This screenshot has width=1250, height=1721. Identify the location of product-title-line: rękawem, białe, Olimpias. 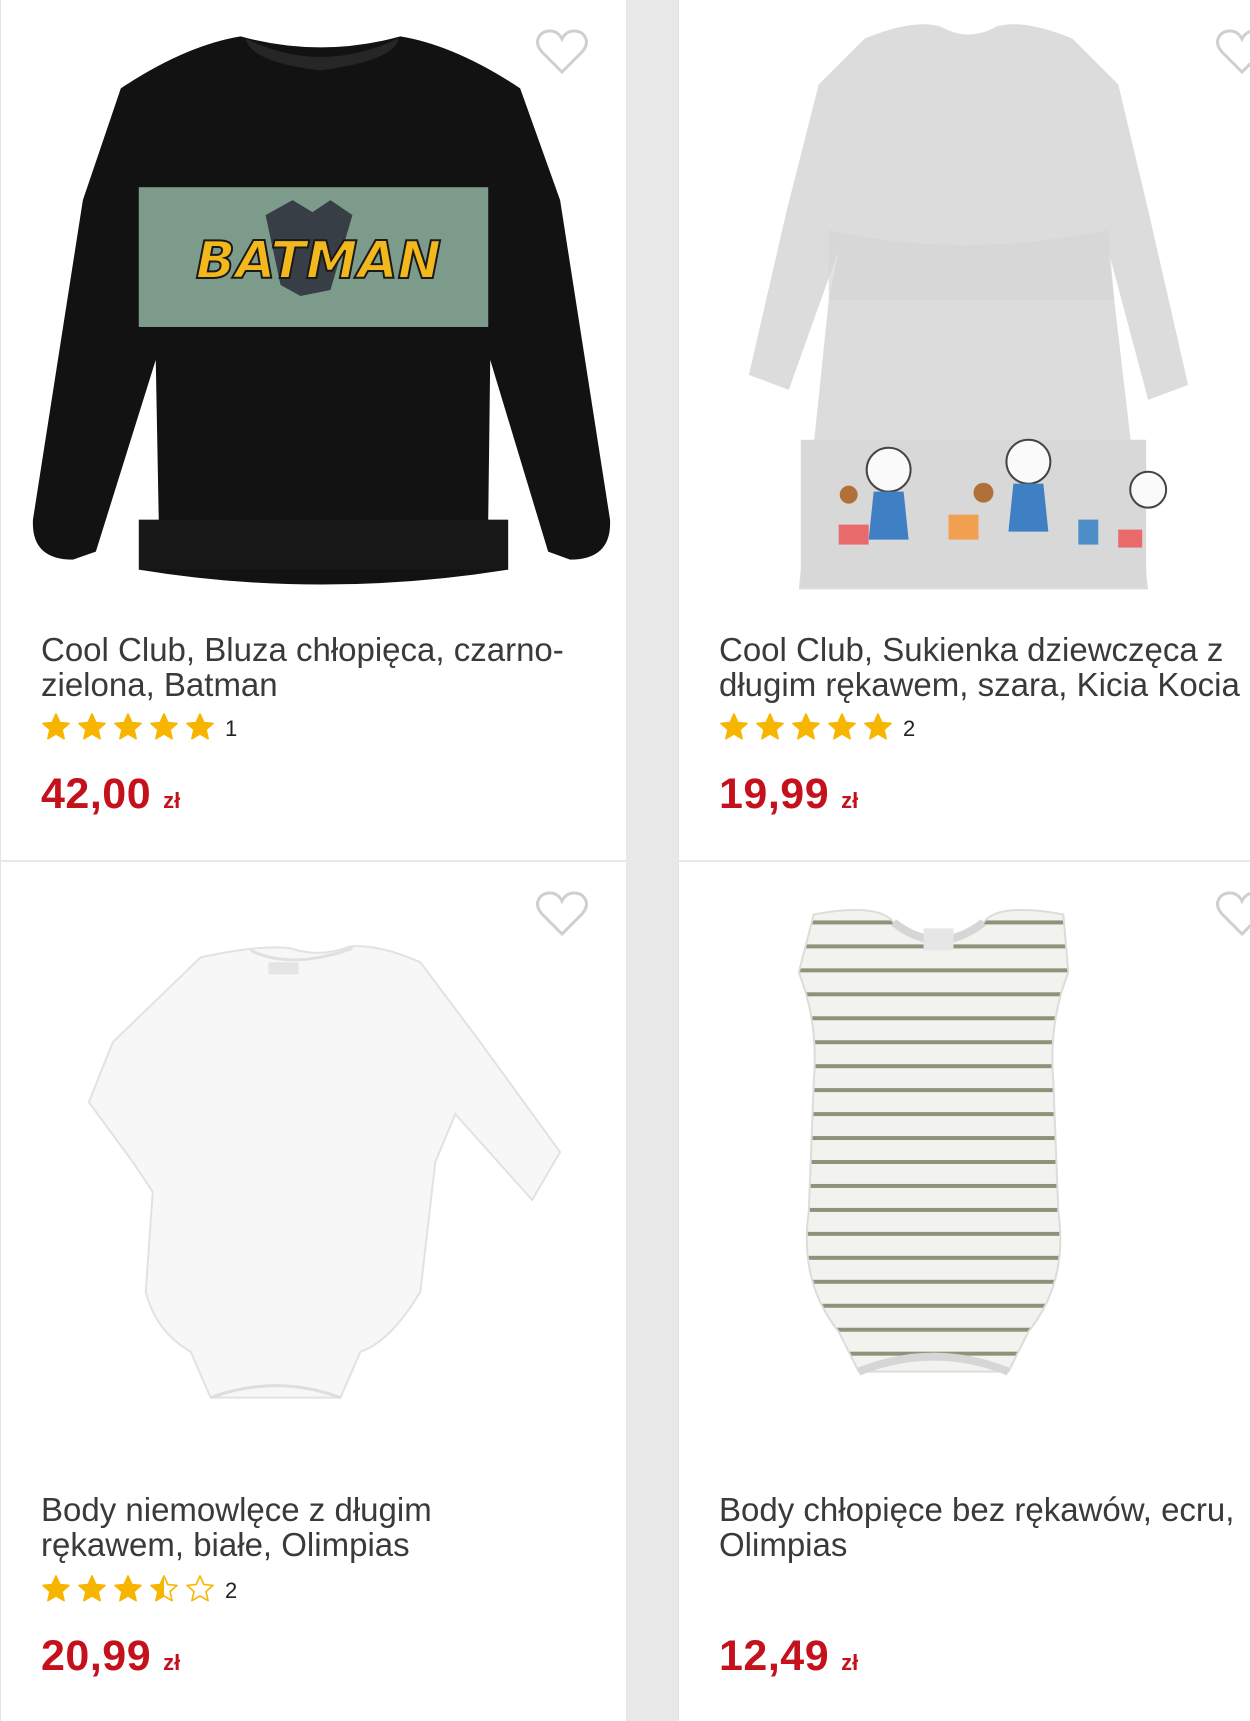
(225, 1544).